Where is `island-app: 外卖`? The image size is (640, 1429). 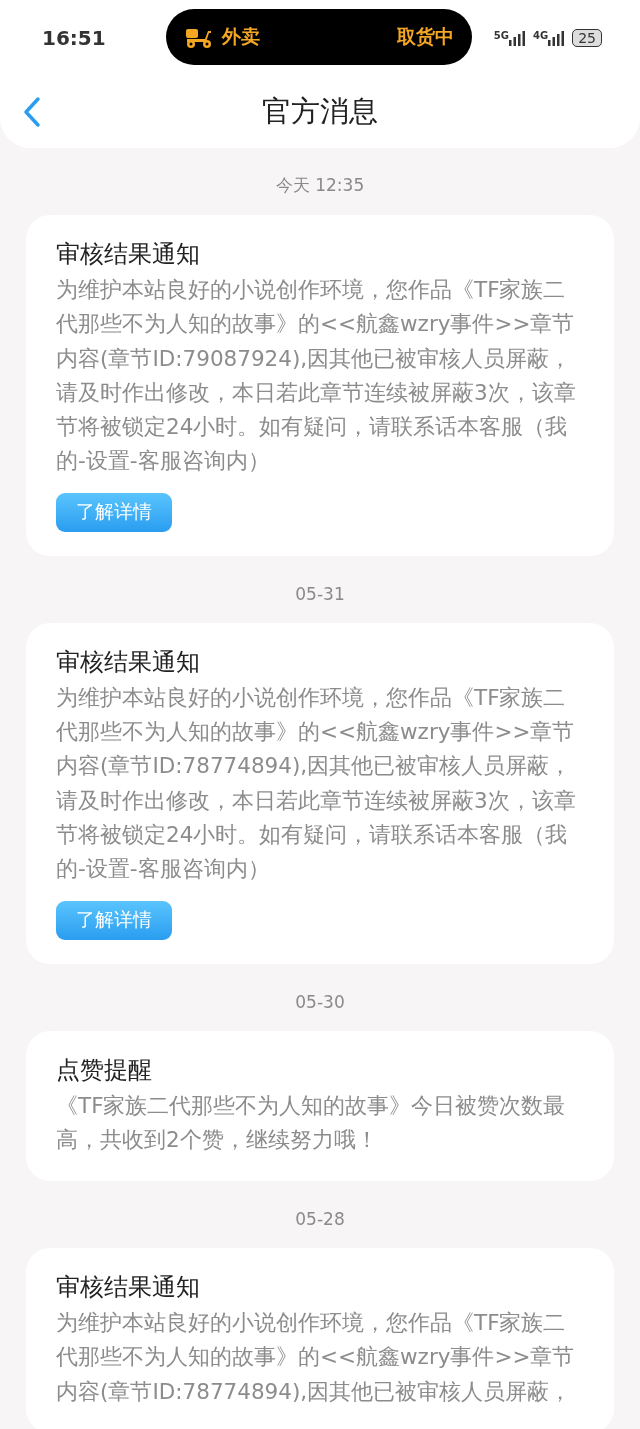
island-app: 外卖 is located at coordinates (241, 36).